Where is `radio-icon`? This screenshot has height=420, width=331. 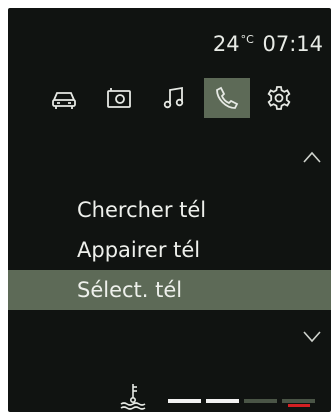 radio-icon is located at coordinates (119, 98).